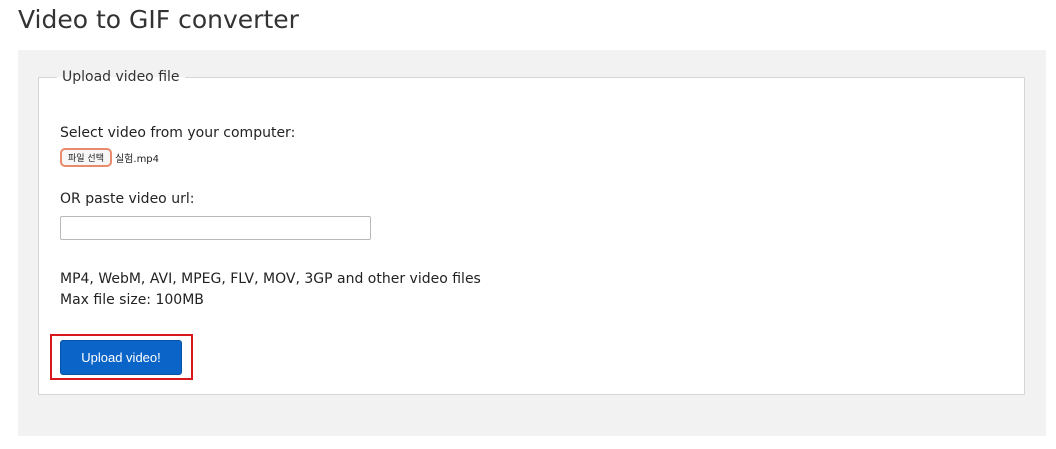  Describe the element at coordinates (215, 228) in the screenshot. I see `video-url-input` at that location.